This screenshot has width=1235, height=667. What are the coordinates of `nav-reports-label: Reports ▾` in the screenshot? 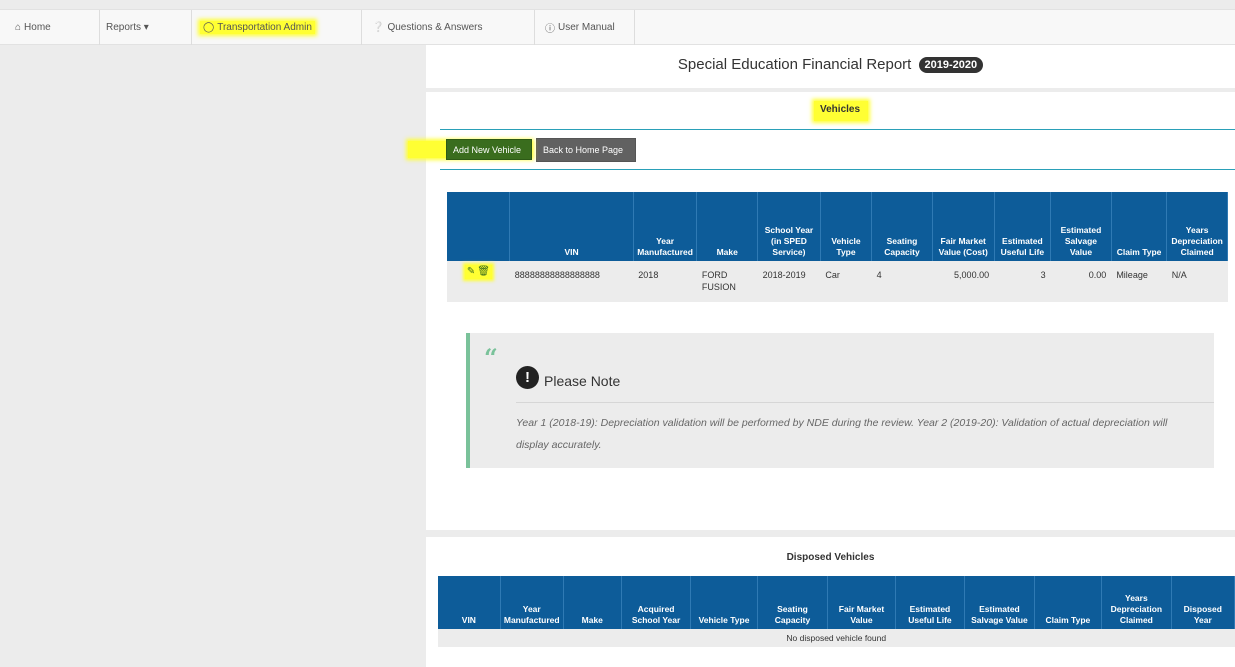 It's located at (127, 27).